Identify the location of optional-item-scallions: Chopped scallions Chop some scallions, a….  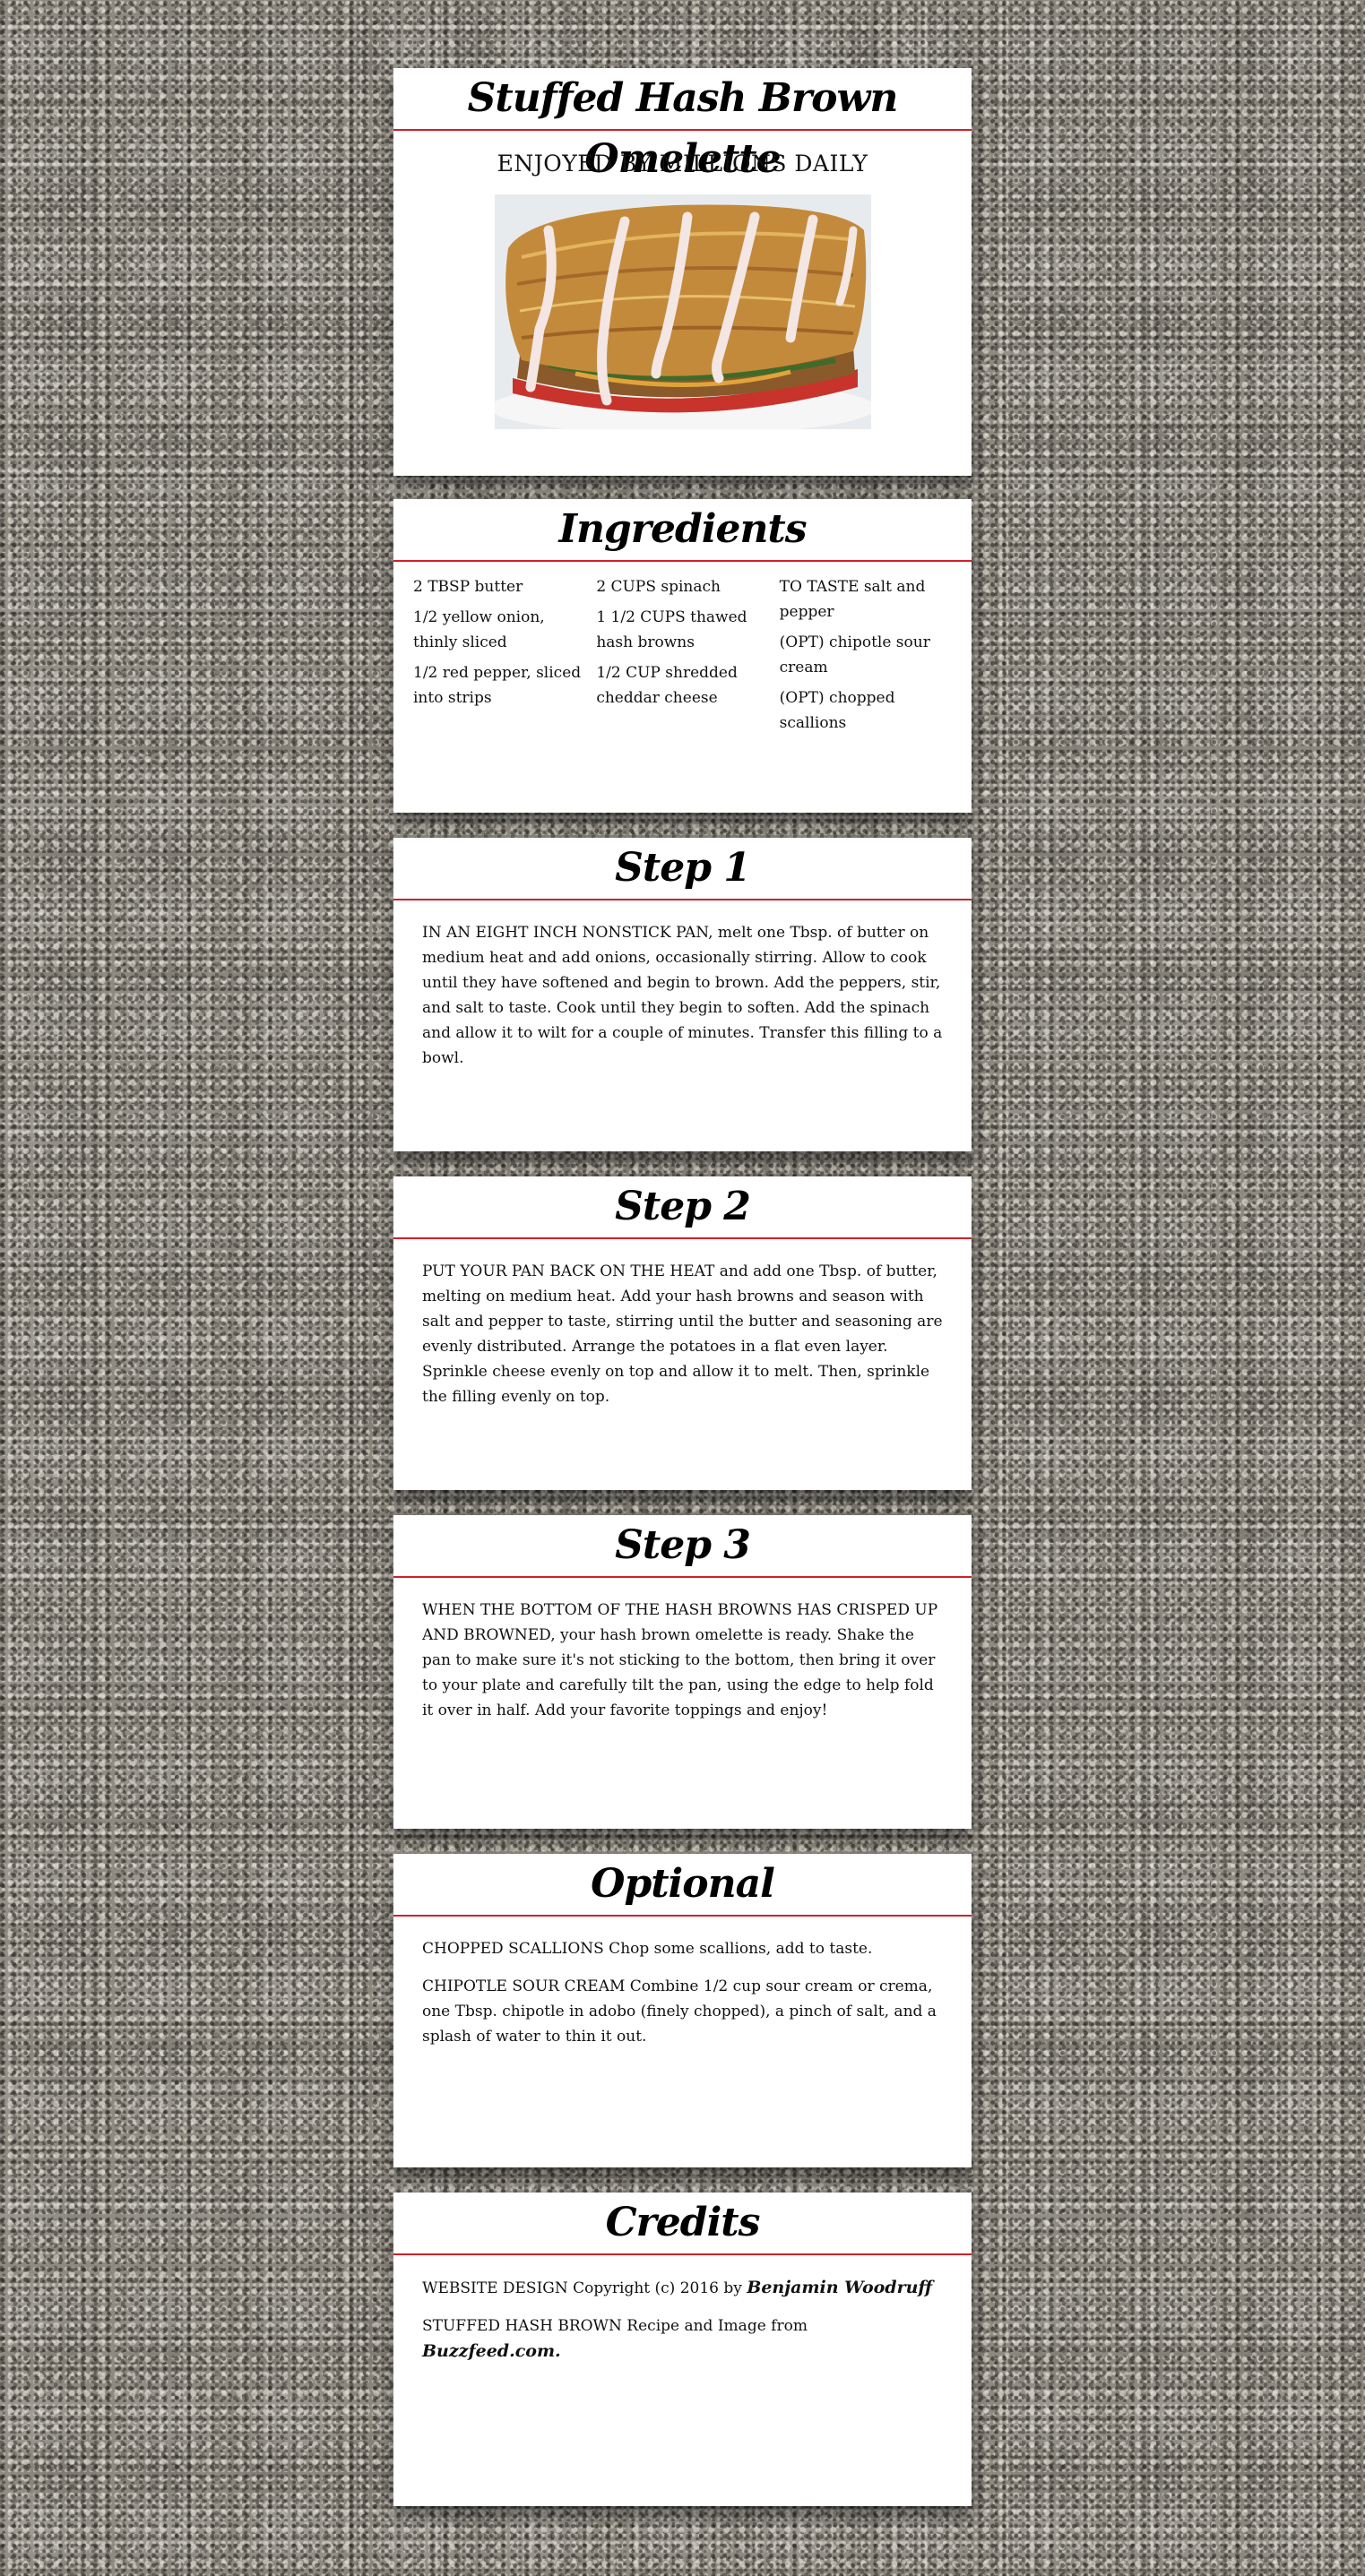
(647, 1949).